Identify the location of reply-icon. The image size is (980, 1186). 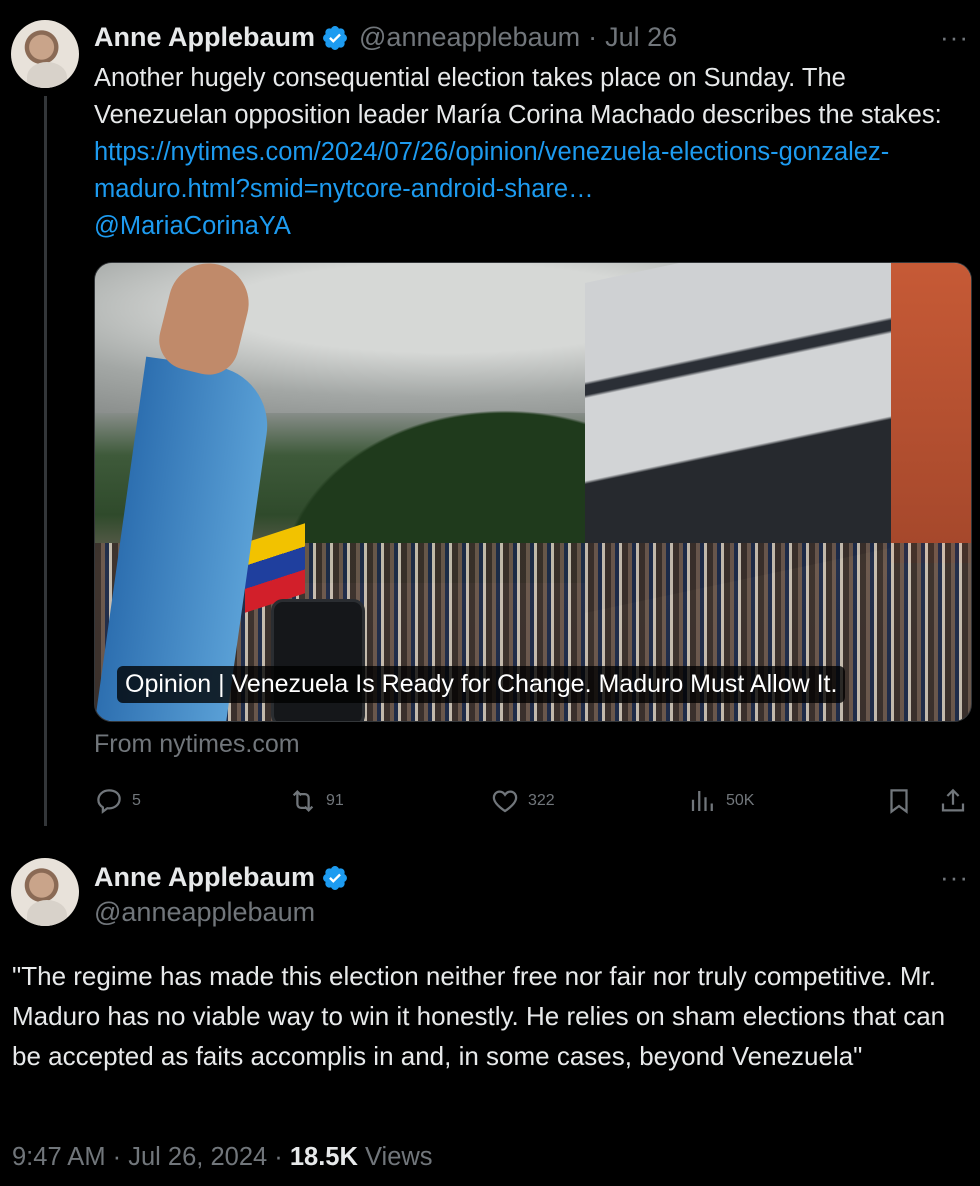
(109, 801).